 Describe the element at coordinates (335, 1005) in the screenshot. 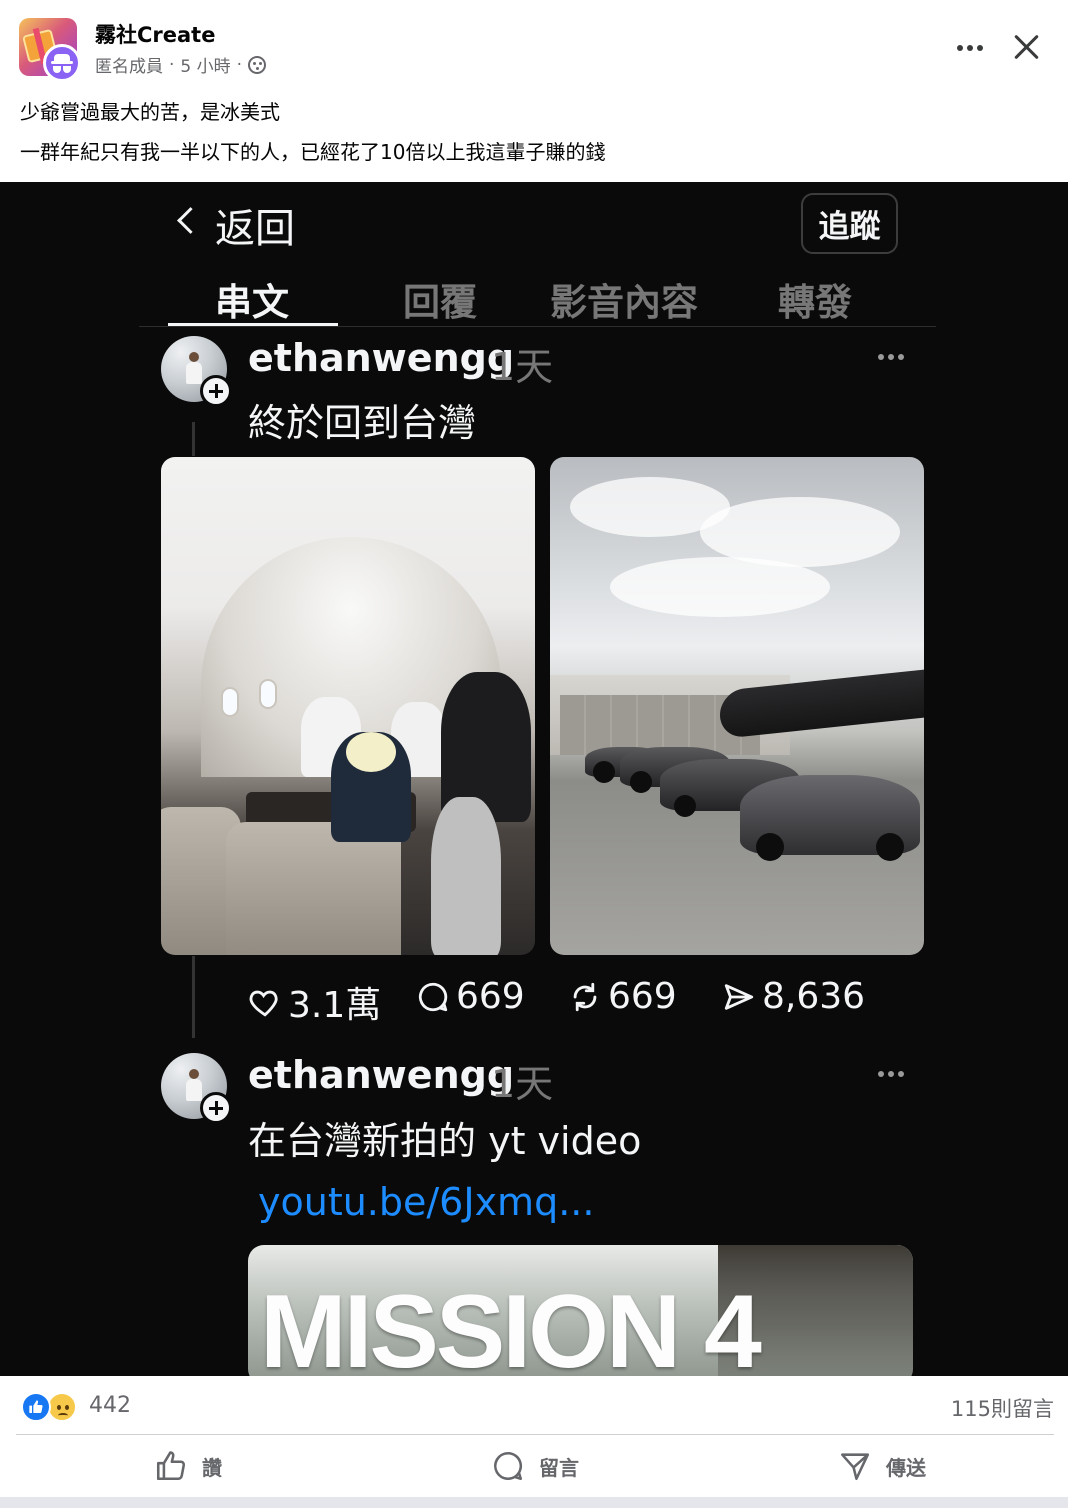

I see `likes-count: 3.1萬` at that location.